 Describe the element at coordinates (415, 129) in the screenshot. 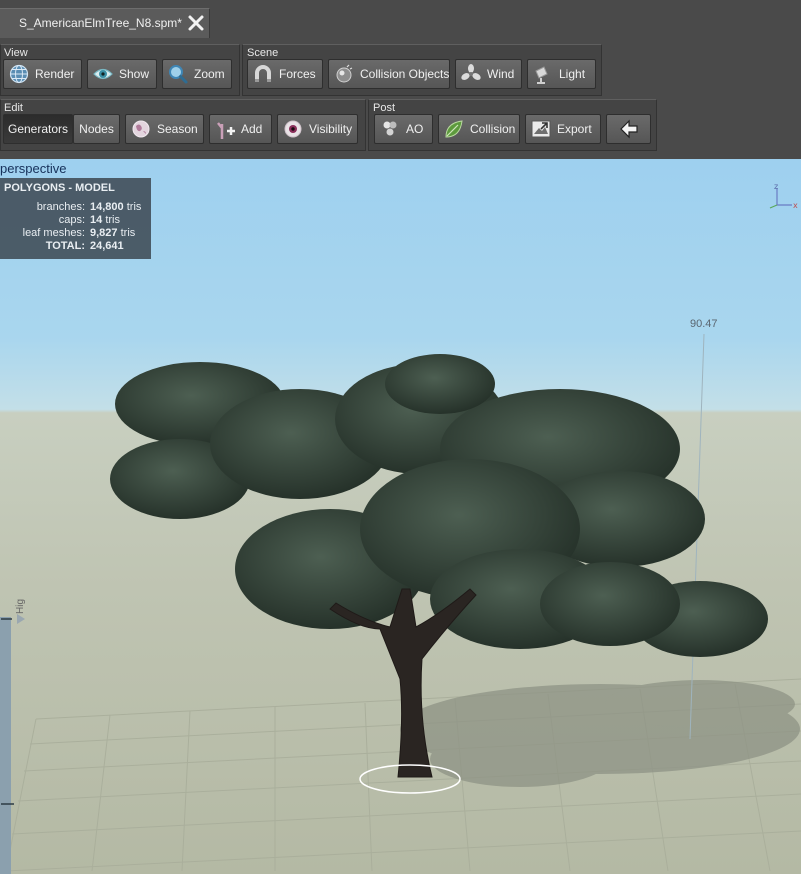

I see `ao-label: AO` at that location.